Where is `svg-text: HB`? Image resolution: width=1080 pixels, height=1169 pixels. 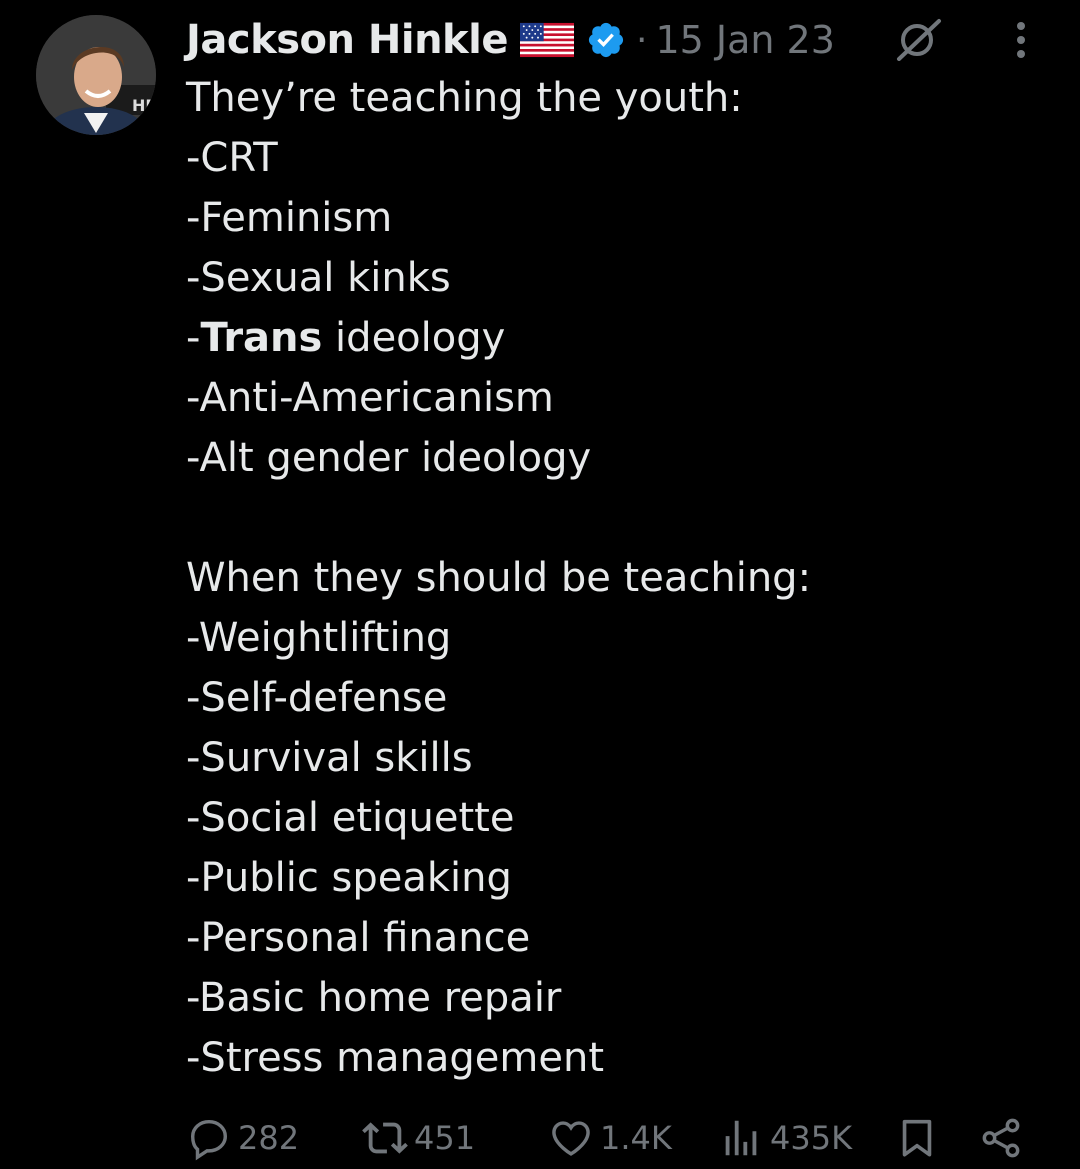 svg-text: HB is located at coordinates (144, 105).